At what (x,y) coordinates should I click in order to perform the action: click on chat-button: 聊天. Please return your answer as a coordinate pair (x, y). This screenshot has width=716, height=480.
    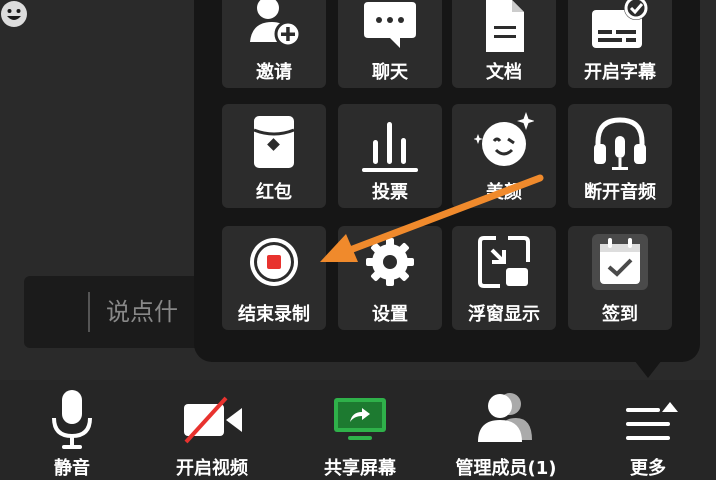
    Looking at the image, I should click on (390, 44).